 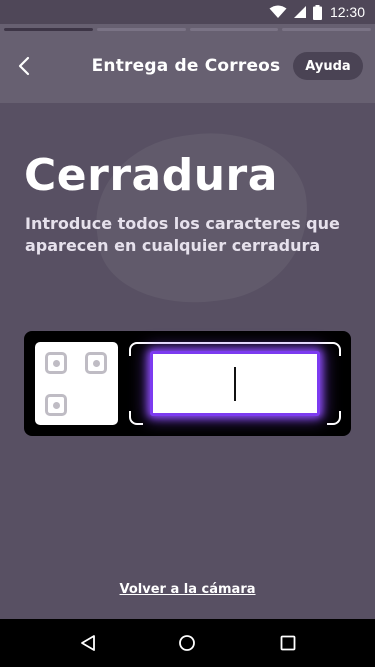 I want to click on app-header: Entrega de Correos Ayuda, so click(x=187, y=63).